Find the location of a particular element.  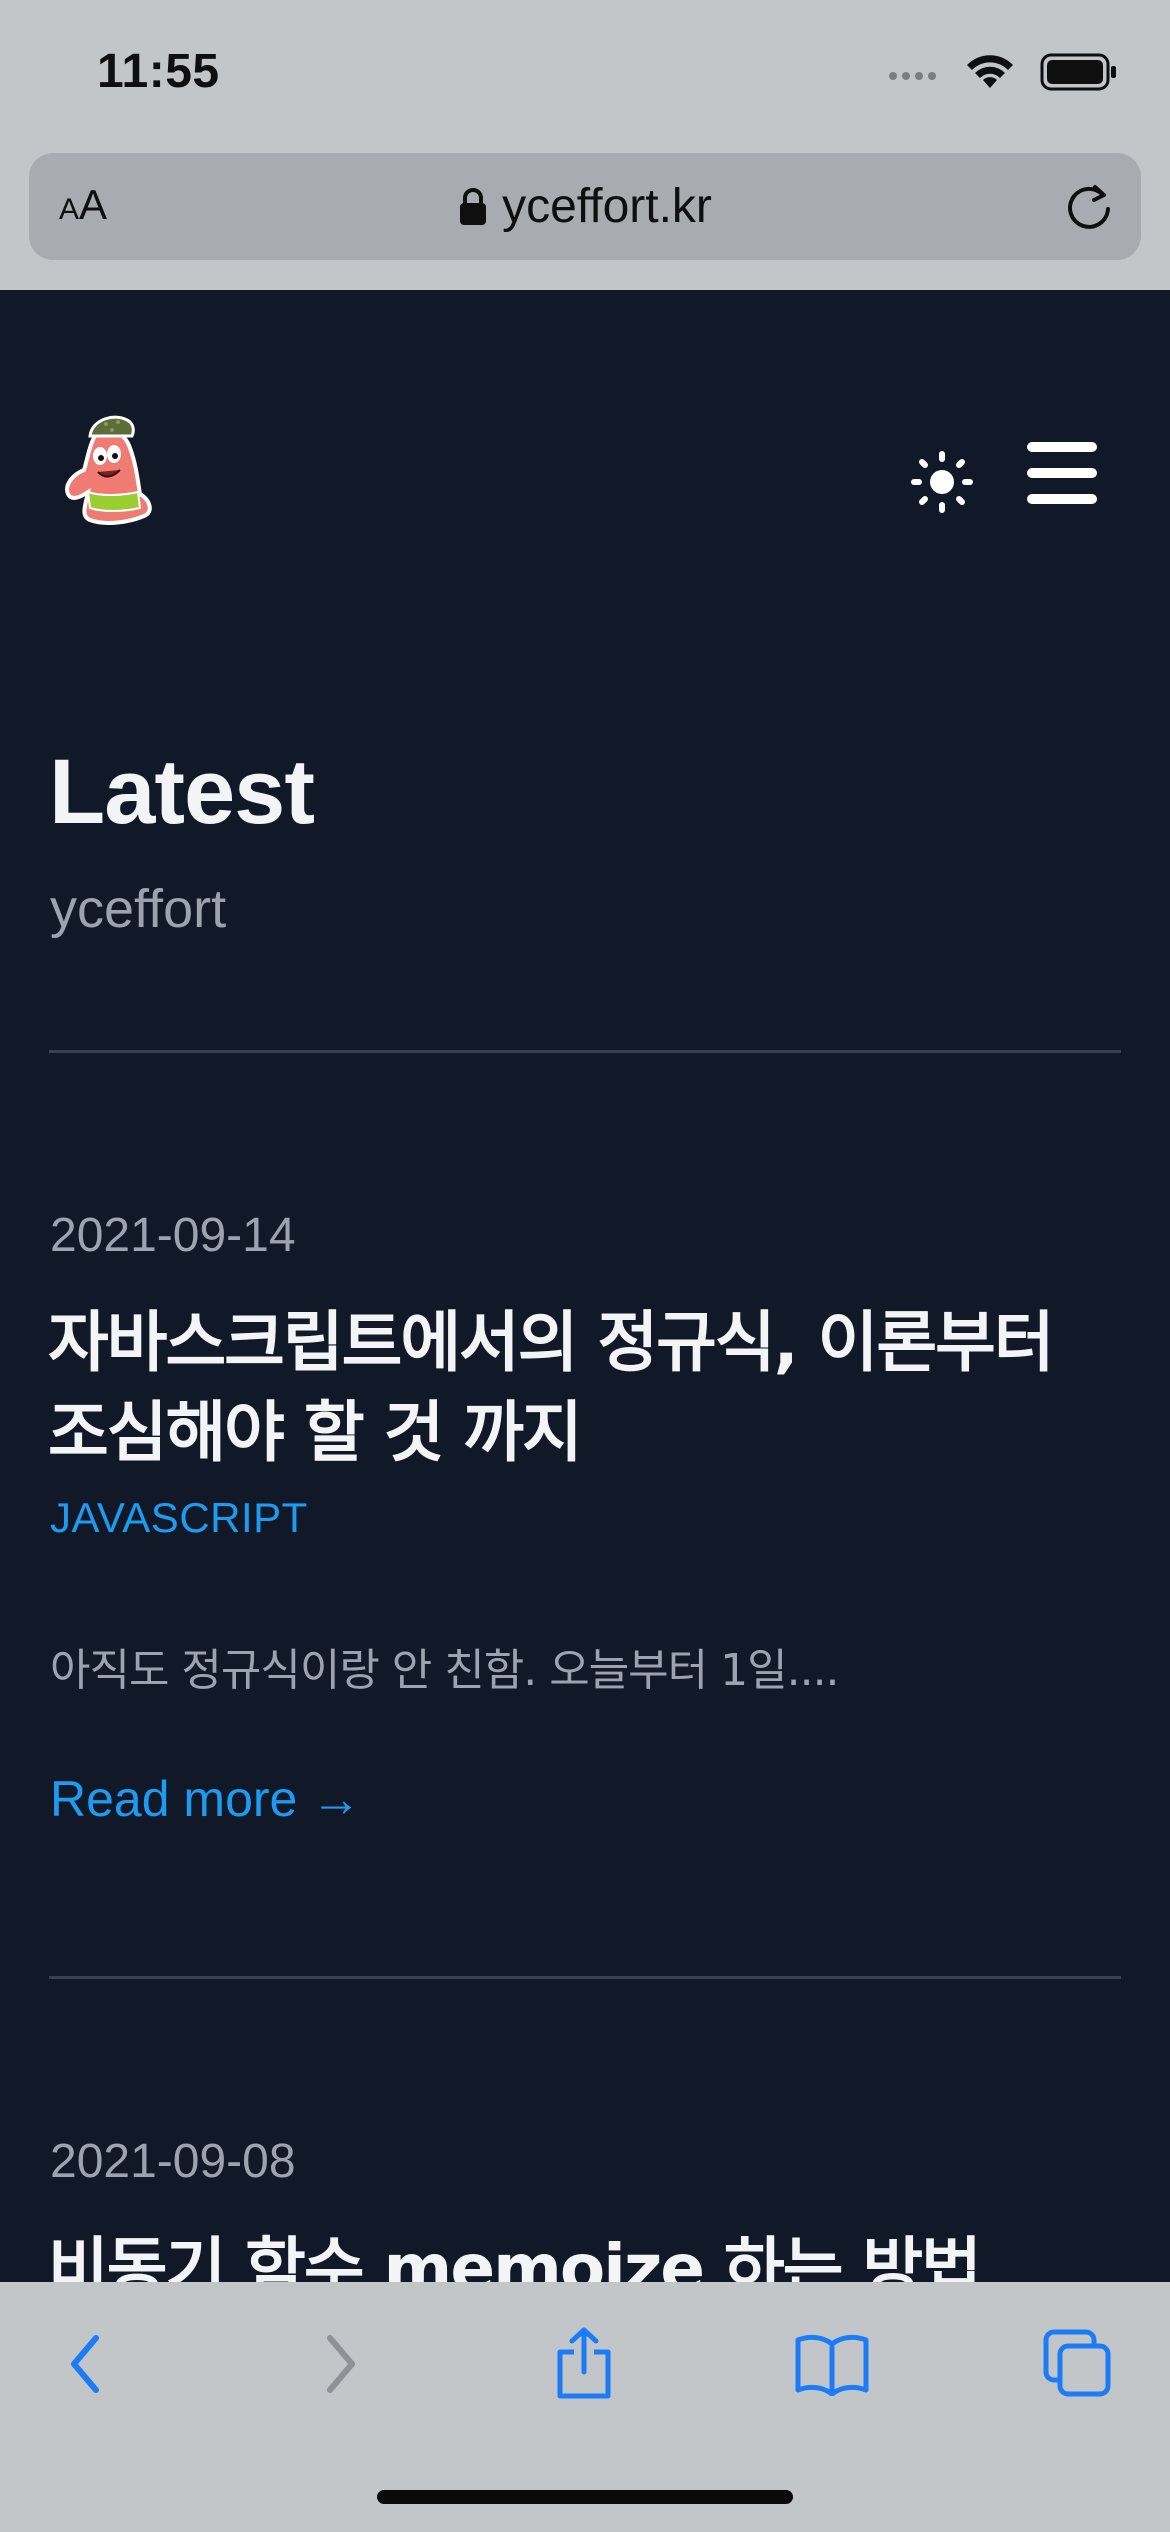

tabs-icon is located at coordinates (1077, 2363).